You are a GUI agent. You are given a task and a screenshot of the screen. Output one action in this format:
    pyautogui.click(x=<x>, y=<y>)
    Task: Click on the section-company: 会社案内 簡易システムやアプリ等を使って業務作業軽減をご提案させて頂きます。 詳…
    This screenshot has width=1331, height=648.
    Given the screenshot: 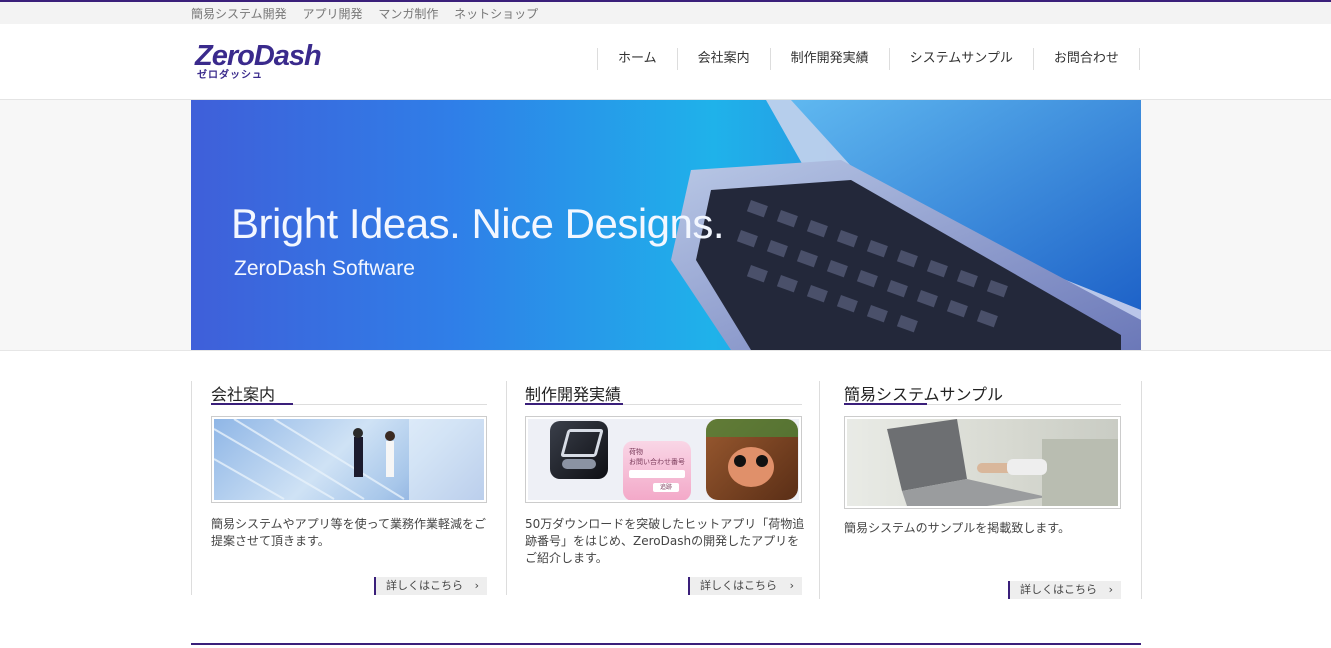 What is the action you would take?
    pyautogui.click(x=349, y=488)
    